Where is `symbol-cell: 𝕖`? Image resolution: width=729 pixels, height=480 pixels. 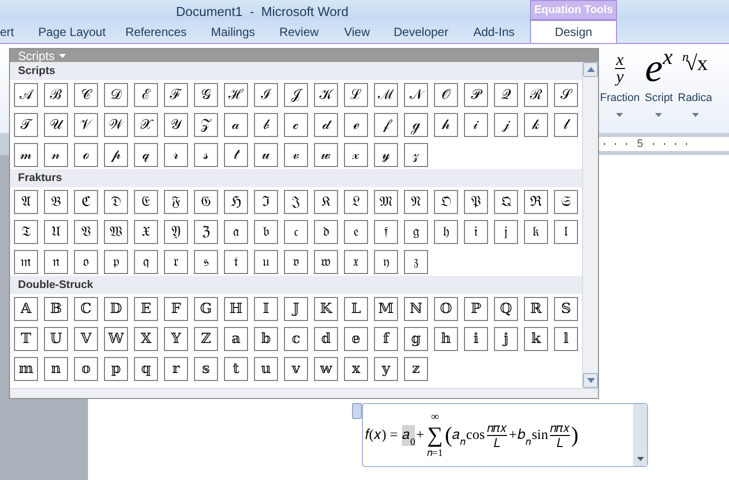 symbol-cell: 𝕖 is located at coordinates (356, 339).